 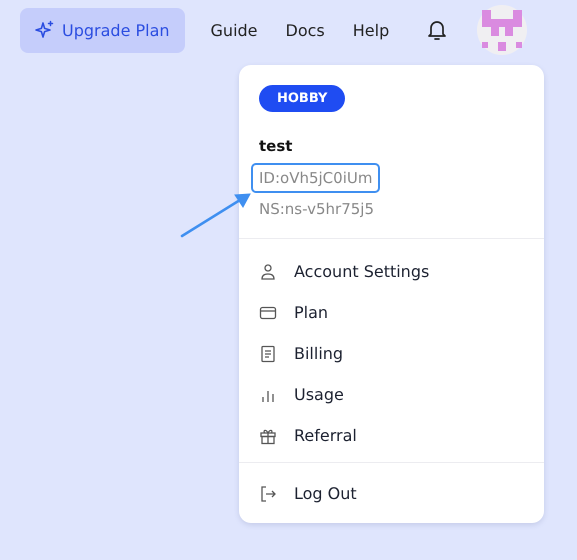 What do you see at coordinates (371, 30) in the screenshot?
I see `nav-link: Help` at bounding box center [371, 30].